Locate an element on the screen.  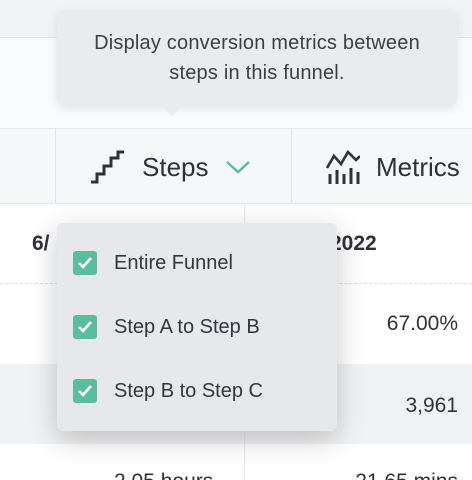
table-cell: 2.05 hours is located at coordinates (163, 475).